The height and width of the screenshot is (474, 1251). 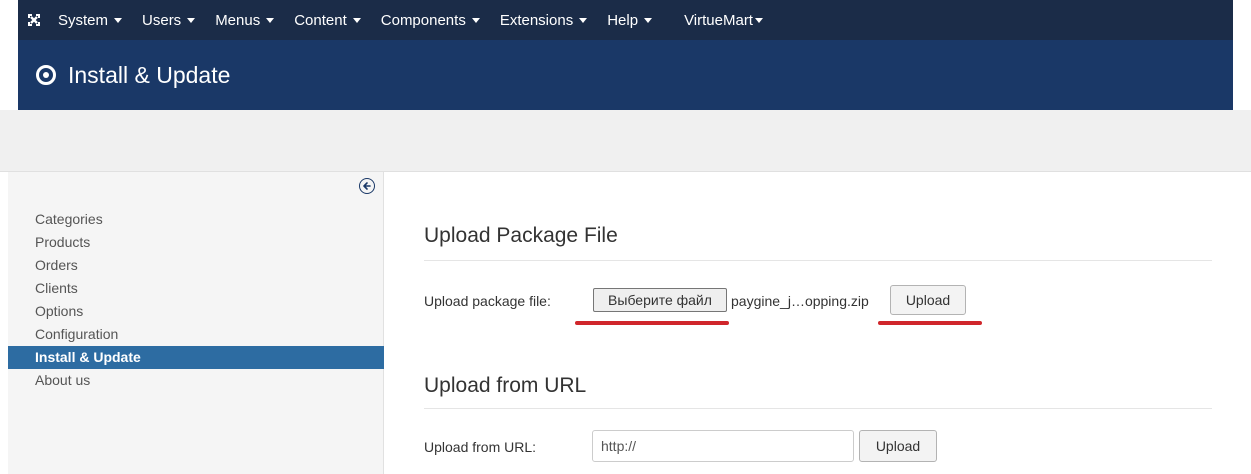 I want to click on upload-package-button: Upload, so click(x=928, y=300).